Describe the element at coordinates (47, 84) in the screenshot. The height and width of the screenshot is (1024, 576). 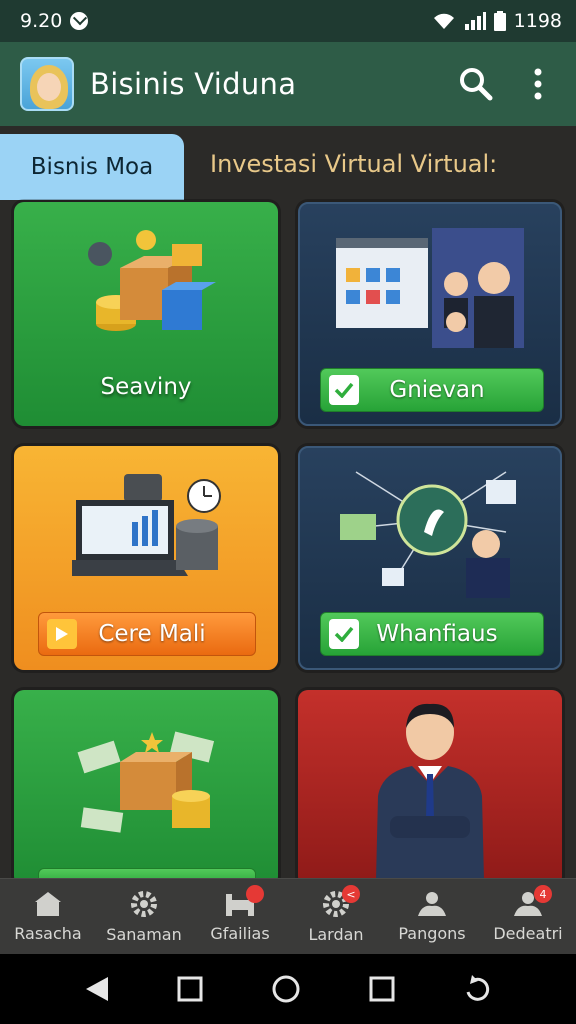
I see `avatar` at that location.